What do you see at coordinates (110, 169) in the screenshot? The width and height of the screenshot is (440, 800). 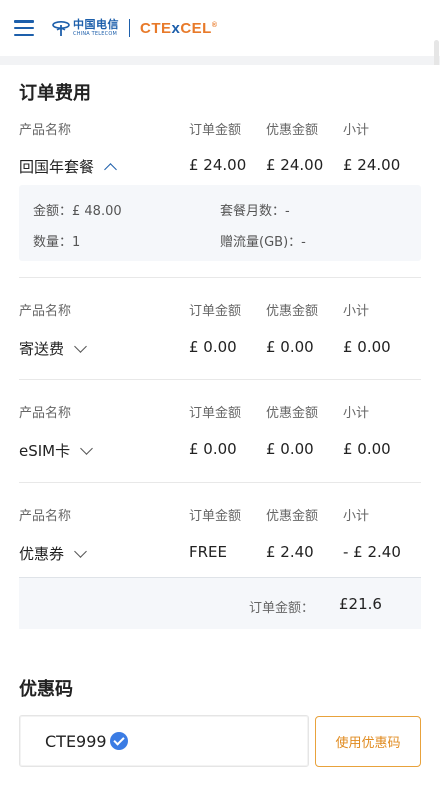 I see `chevron-up-icon` at bounding box center [110, 169].